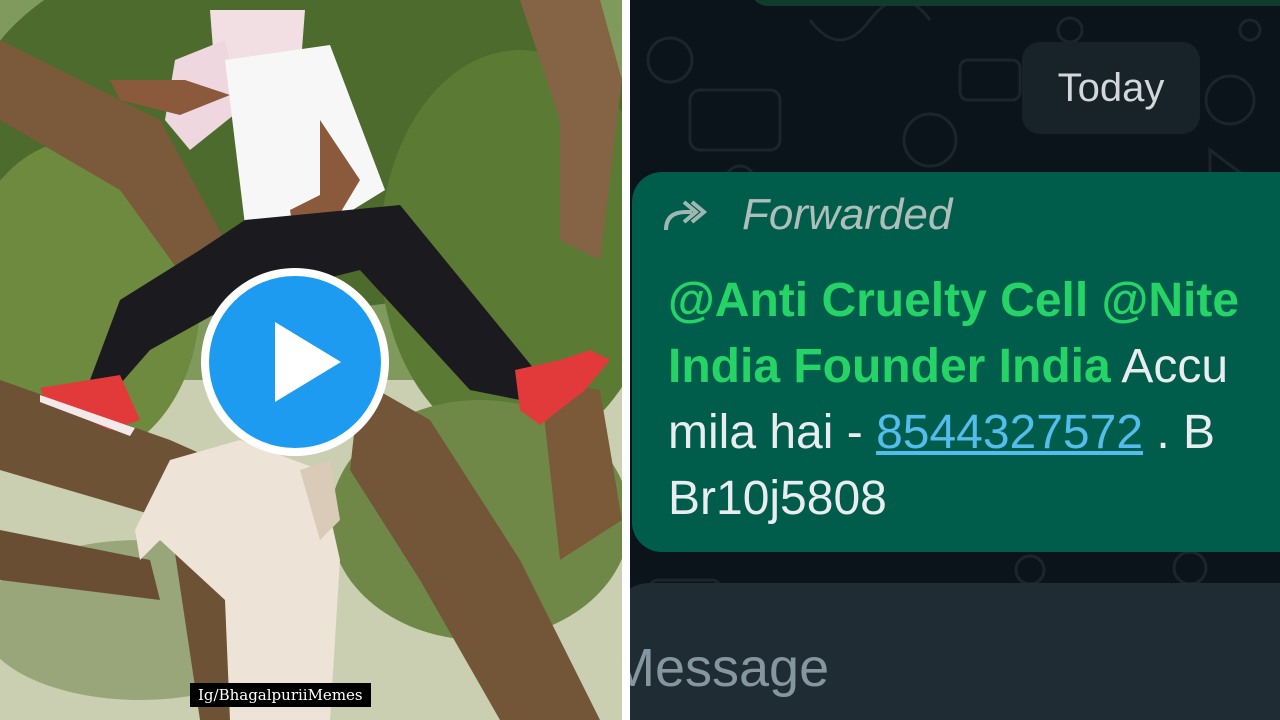 The width and height of the screenshot is (1280, 720). What do you see at coordinates (280, 695) in the screenshot?
I see `watermark-label: Ig/BhagalpuriiMemes` at bounding box center [280, 695].